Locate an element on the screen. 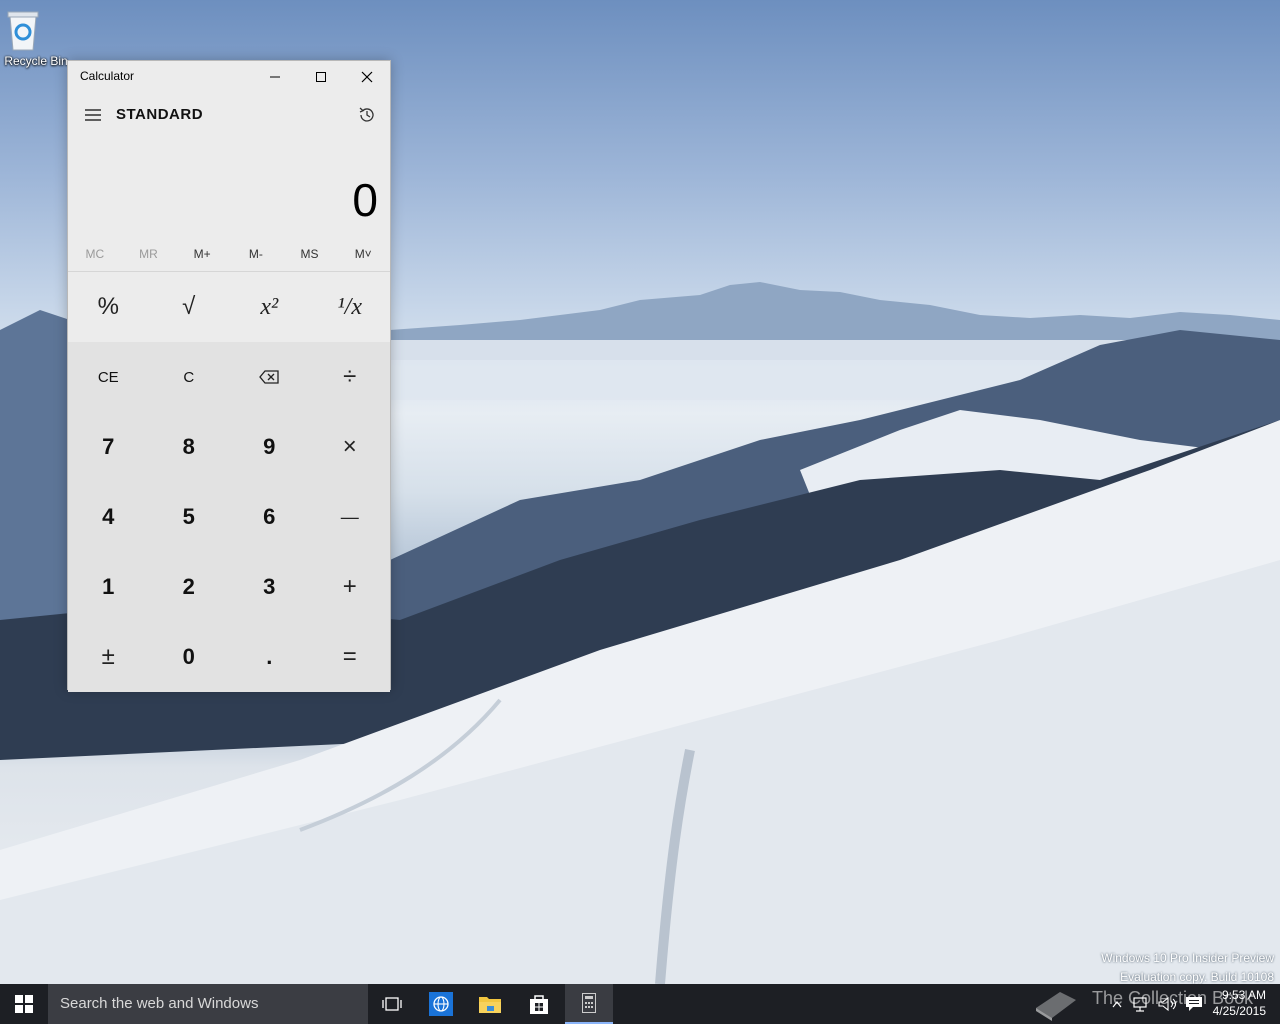 The width and height of the screenshot is (1280, 1024). close-button is located at coordinates (367, 77).